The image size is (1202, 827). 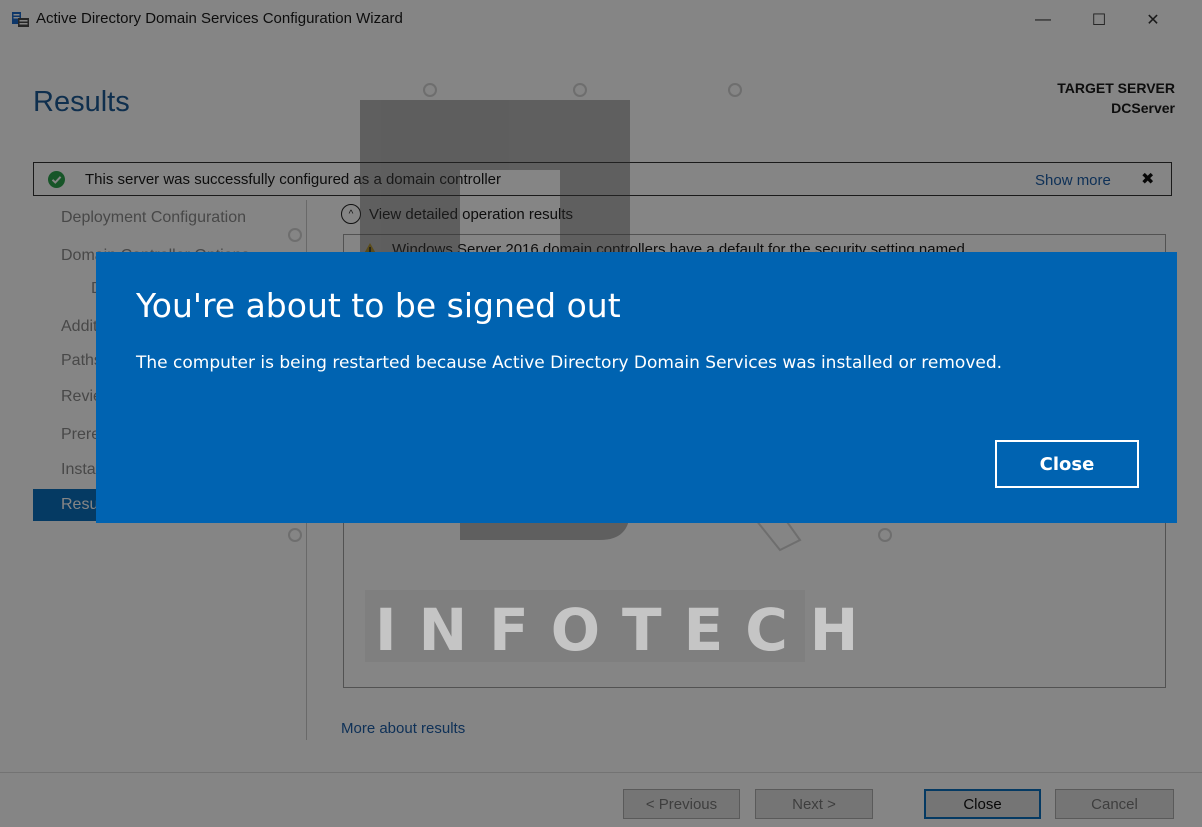 What do you see at coordinates (627, 630) in the screenshot?
I see `watermark-text: INFOTECH` at bounding box center [627, 630].